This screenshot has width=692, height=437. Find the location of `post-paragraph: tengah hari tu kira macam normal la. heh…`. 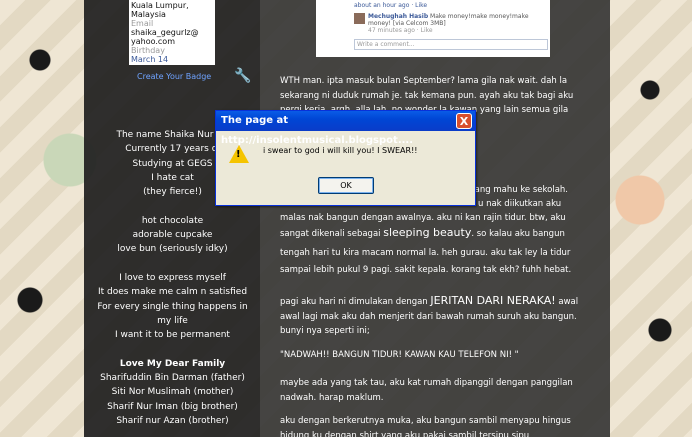

post-paragraph: tengah hari tu kira macam normal la. heh… is located at coordinates (425, 253).